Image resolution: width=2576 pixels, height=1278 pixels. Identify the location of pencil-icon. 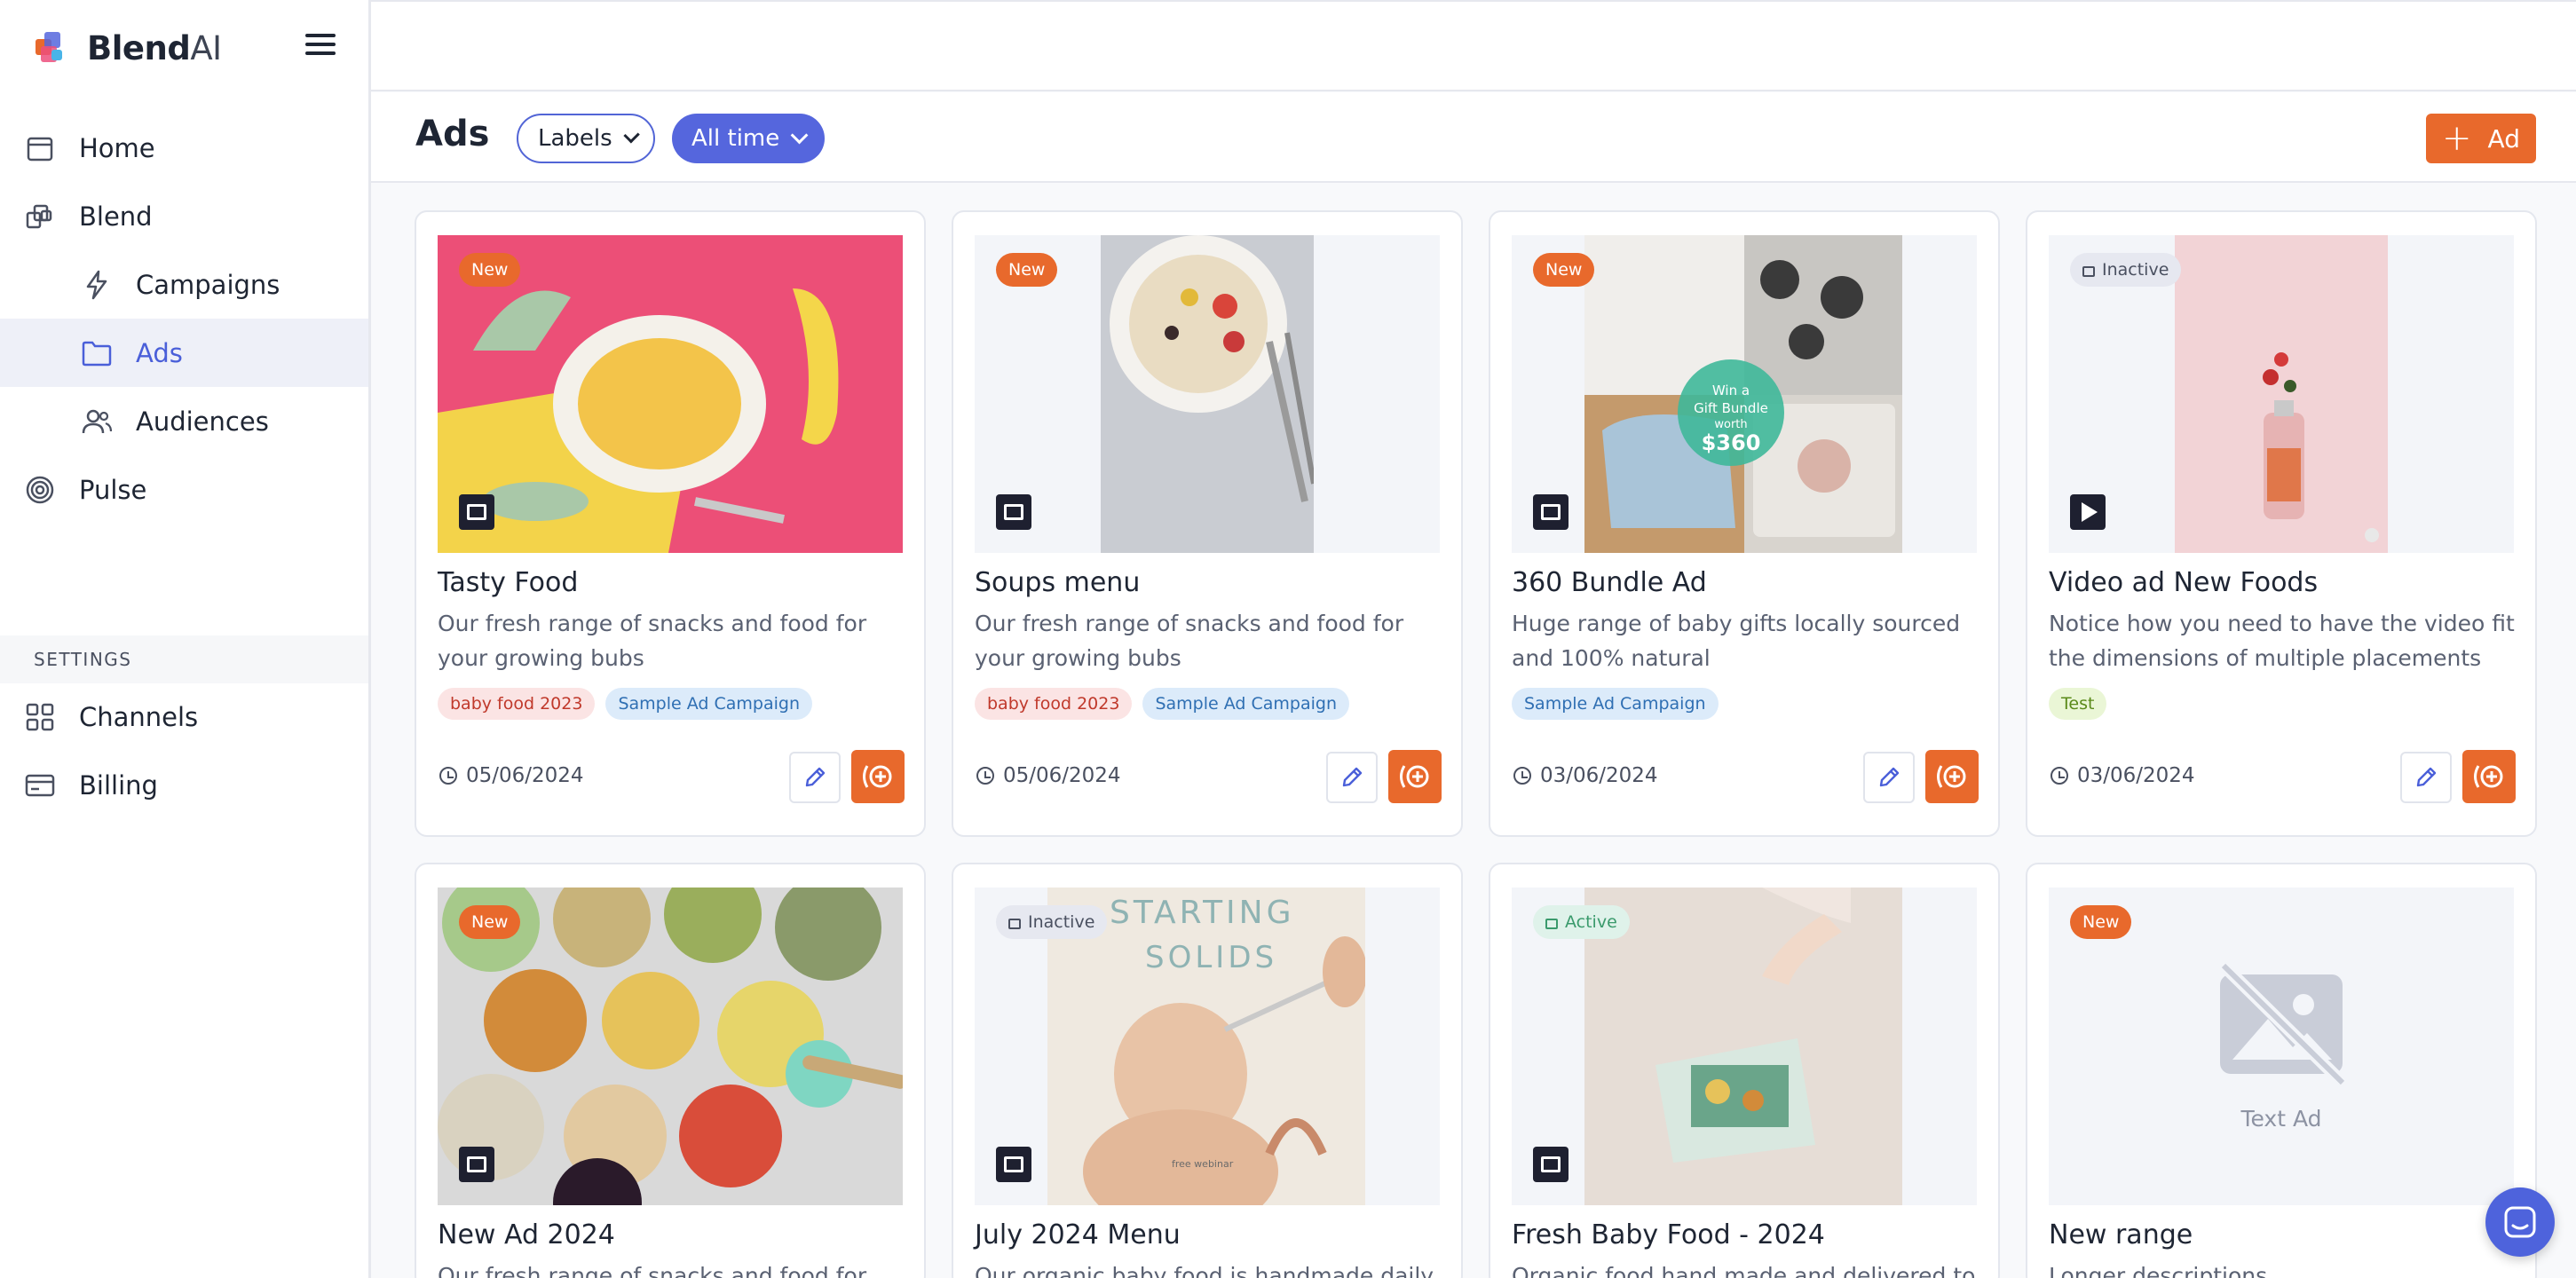
(2426, 777).